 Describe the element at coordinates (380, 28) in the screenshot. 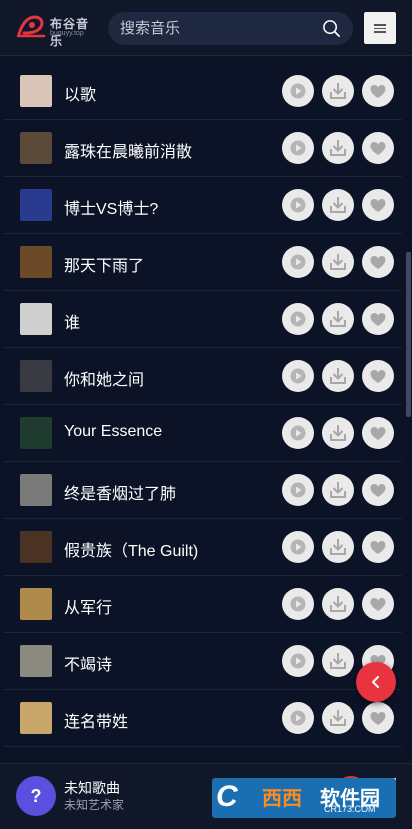

I see `menu-button` at that location.